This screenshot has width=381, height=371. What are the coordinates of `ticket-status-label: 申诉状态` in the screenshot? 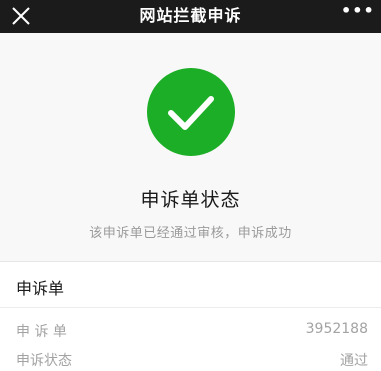 It's located at (44, 361).